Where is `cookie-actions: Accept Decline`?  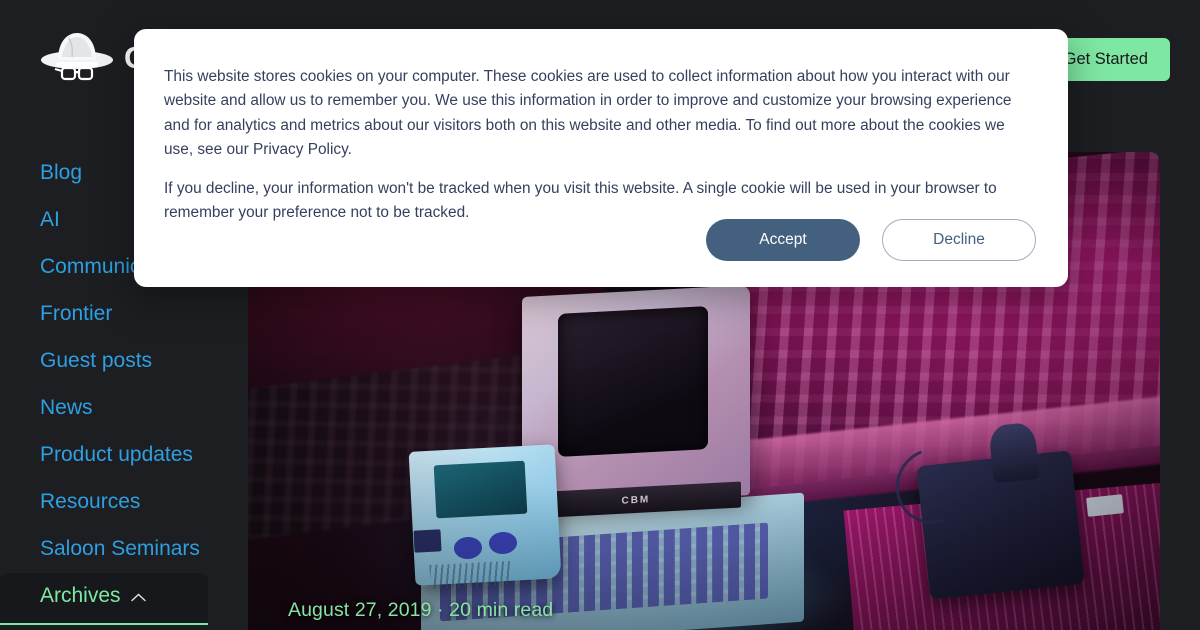
cookie-actions: Accept Decline is located at coordinates (871, 240).